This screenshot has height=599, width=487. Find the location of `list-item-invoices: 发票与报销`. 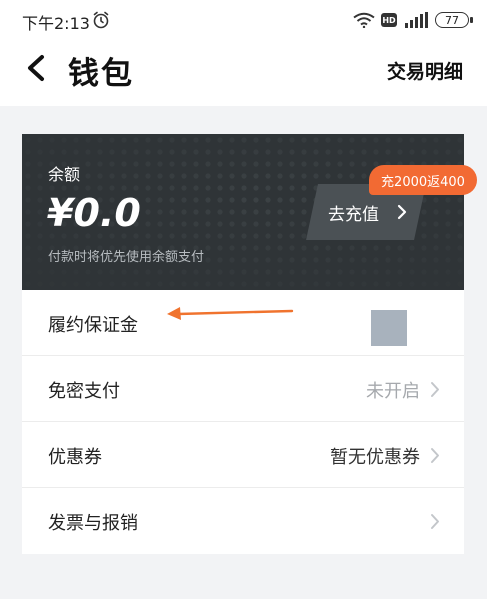

list-item-invoices: 发票与报销 is located at coordinates (243, 521).